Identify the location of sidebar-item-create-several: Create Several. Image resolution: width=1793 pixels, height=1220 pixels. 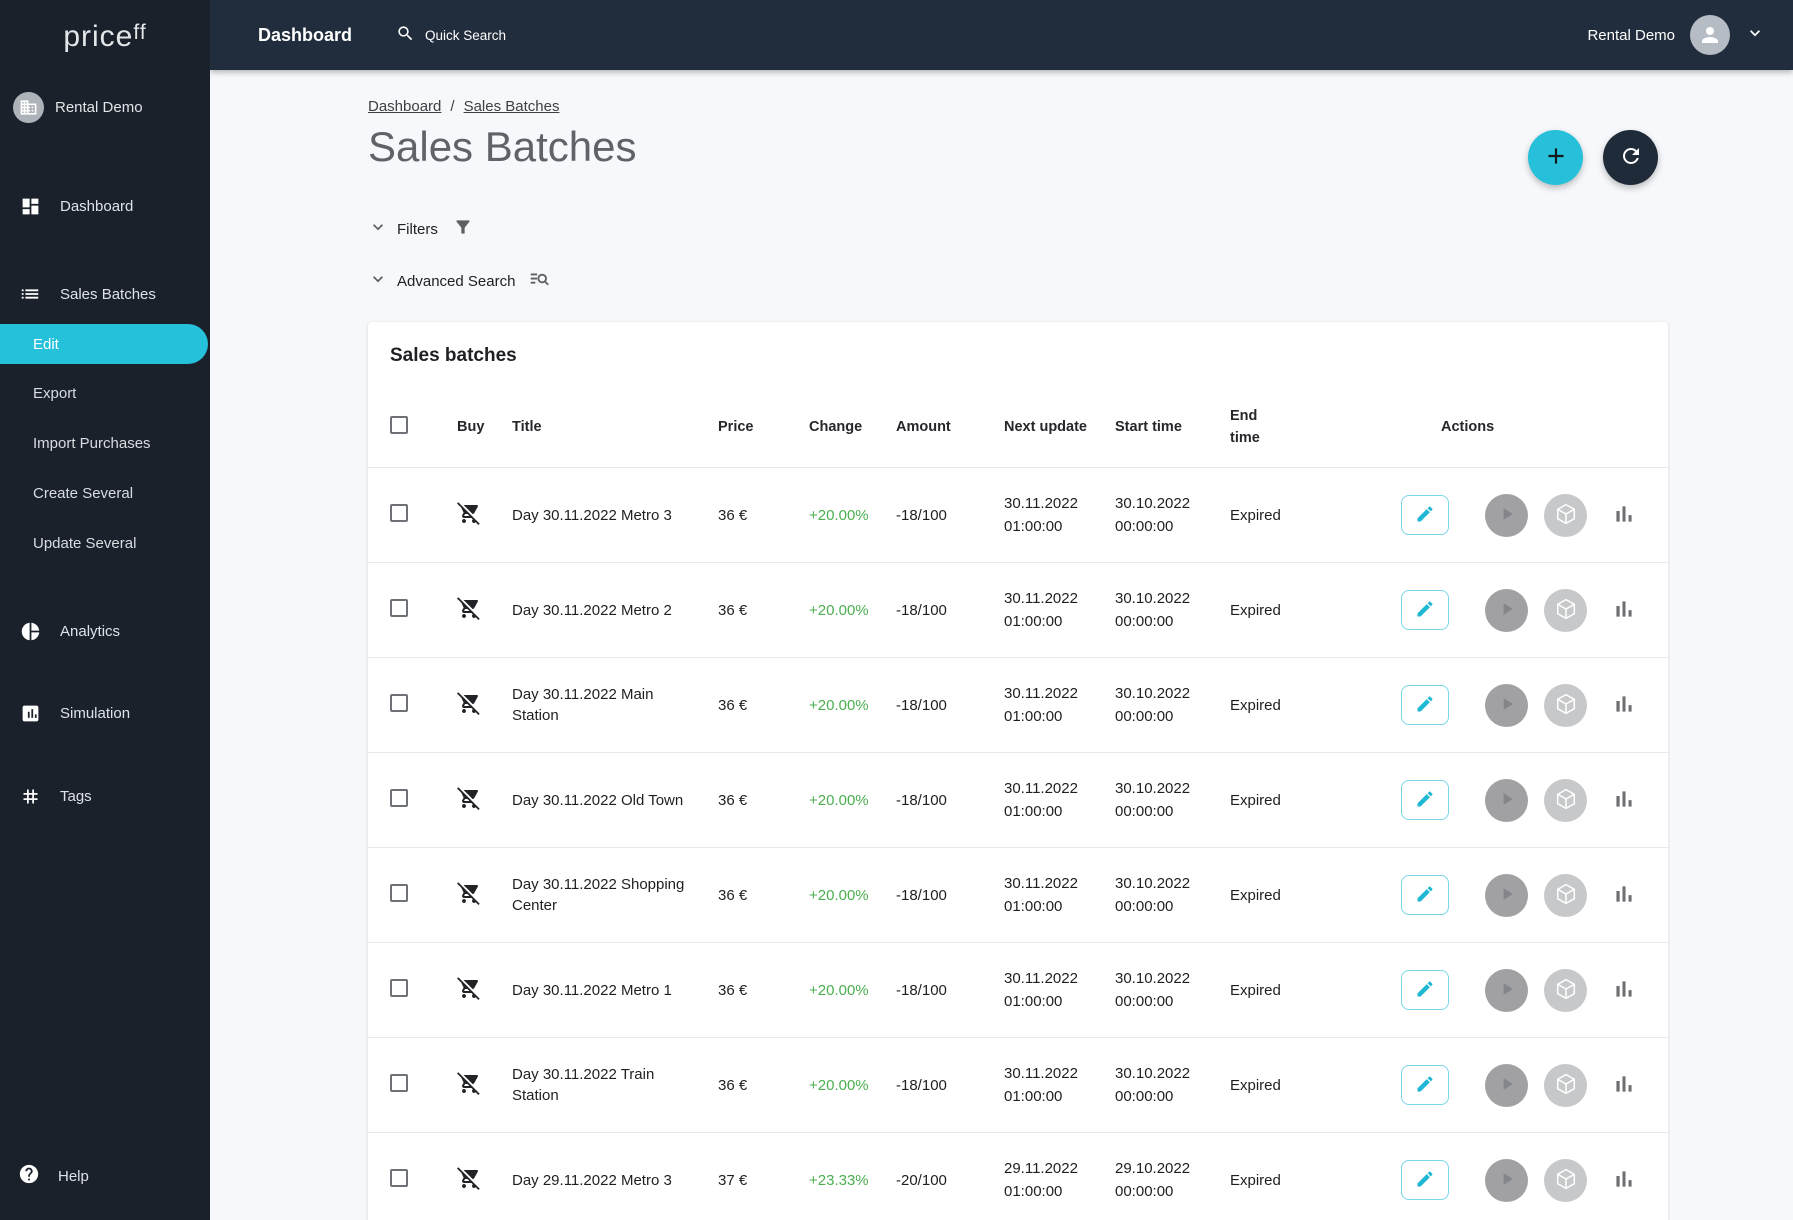
(105, 493).